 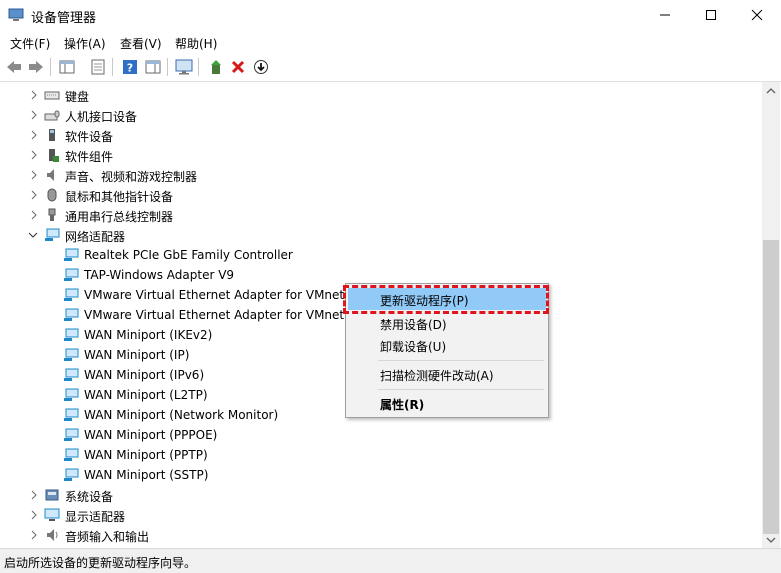 I want to click on properties-button, so click(x=98, y=67).